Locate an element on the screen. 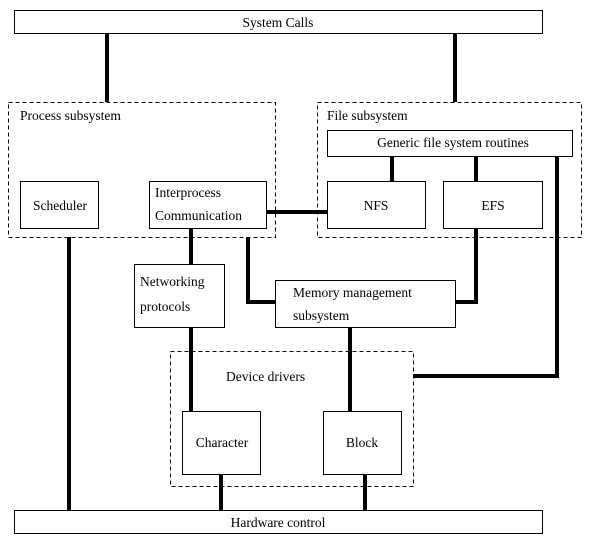 This screenshot has height=544, width=592. efs-label: EFS is located at coordinates (492, 205).